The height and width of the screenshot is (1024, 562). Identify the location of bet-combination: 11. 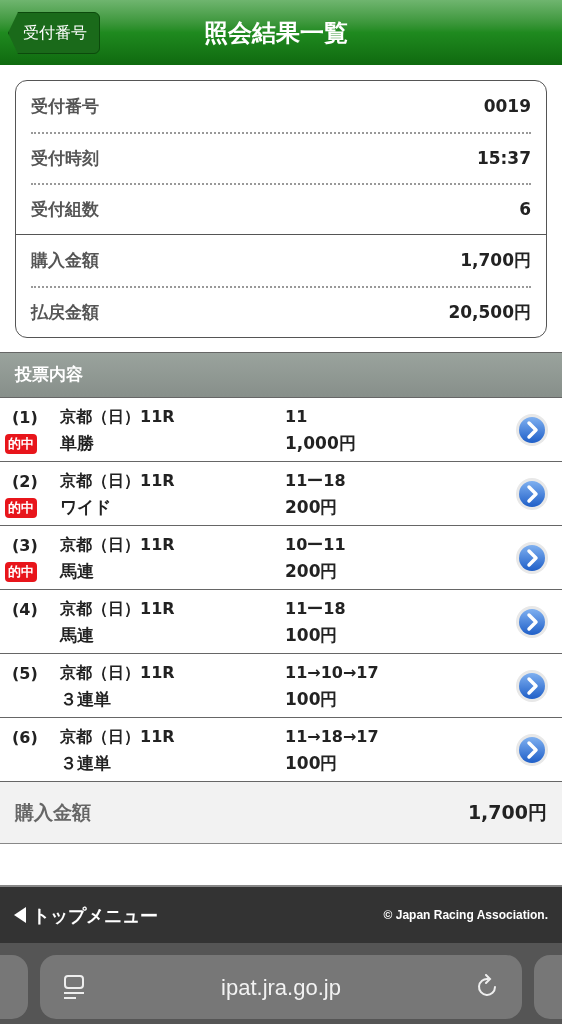
(297, 416).